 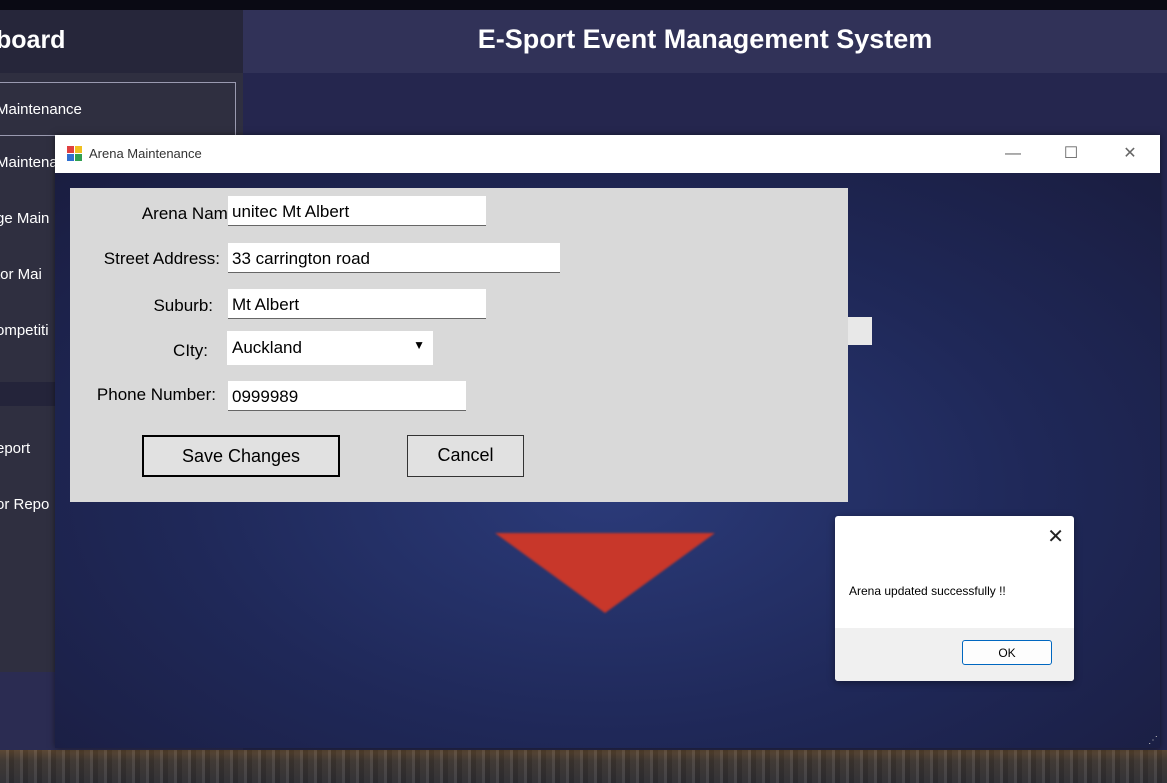 I want to click on city-label: CIty:, so click(x=190, y=350).